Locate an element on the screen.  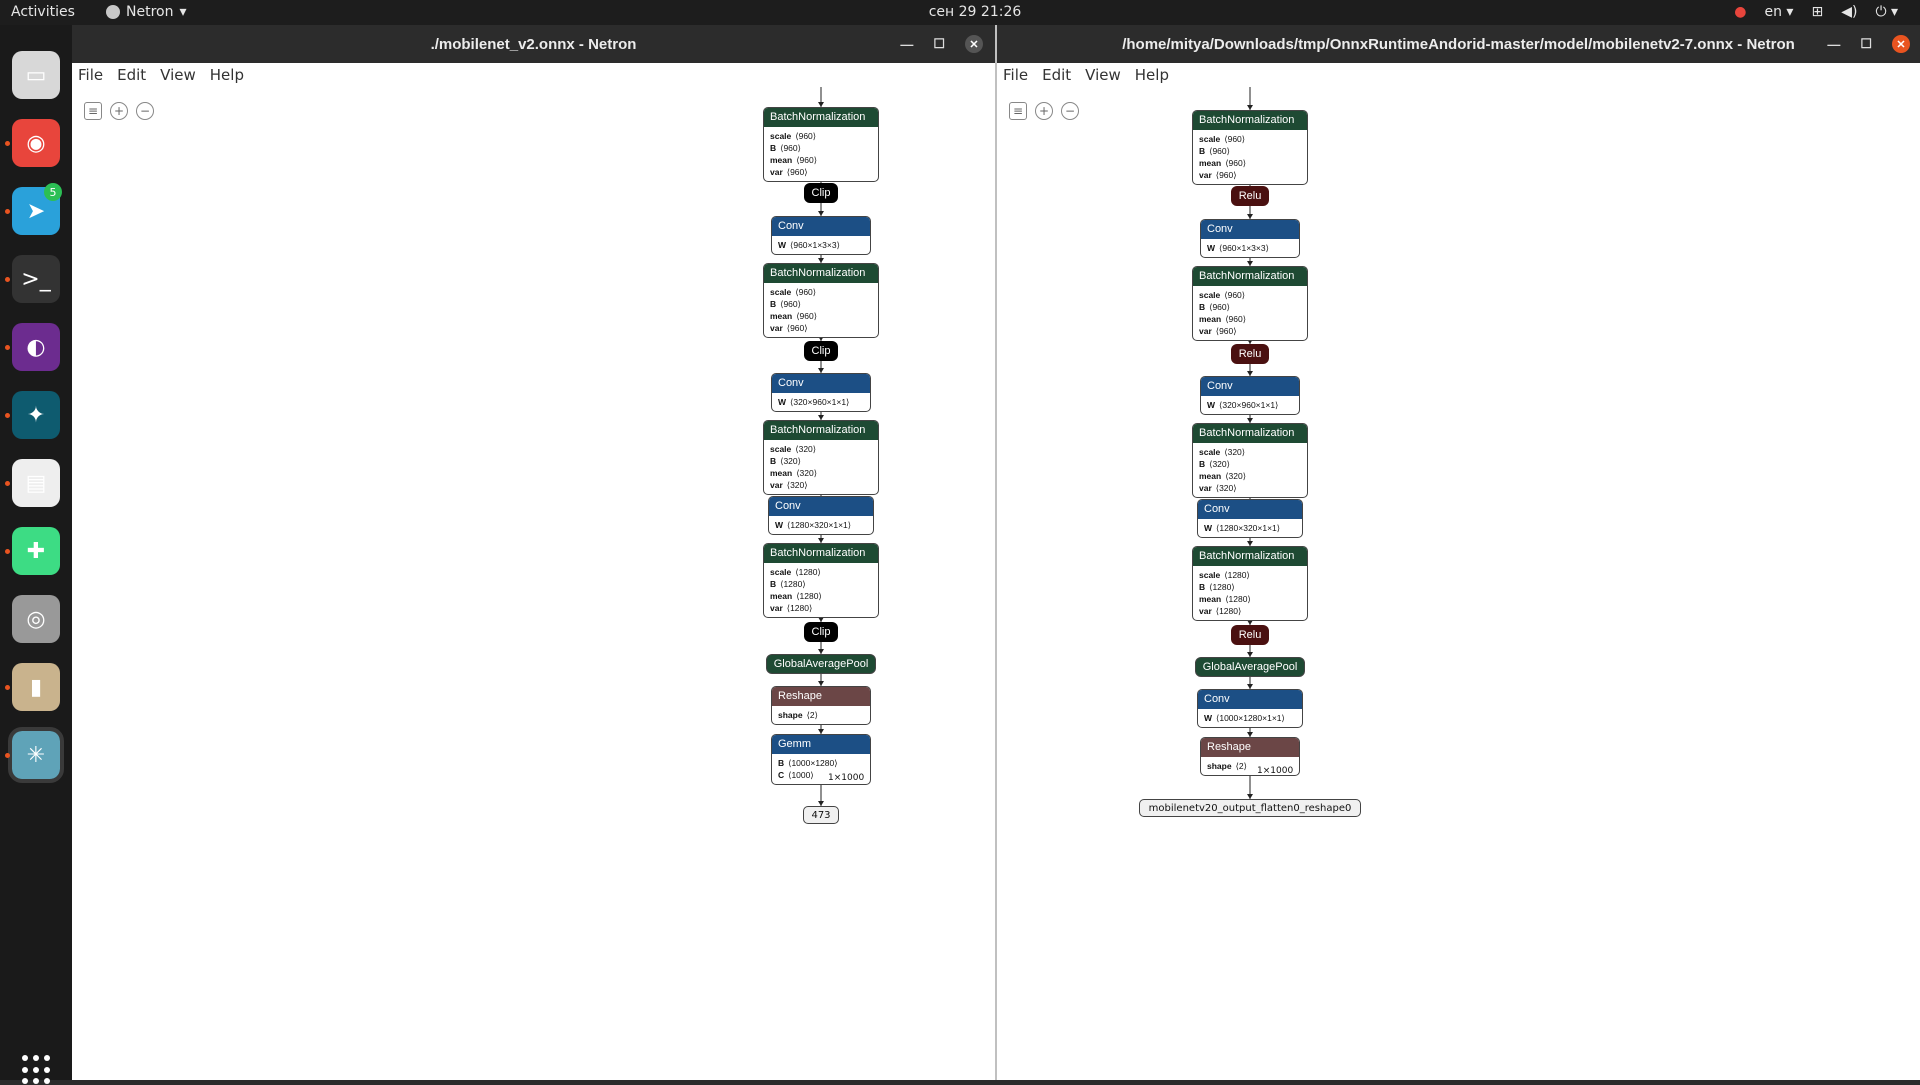
language-label: en is located at coordinates (1773, 12).